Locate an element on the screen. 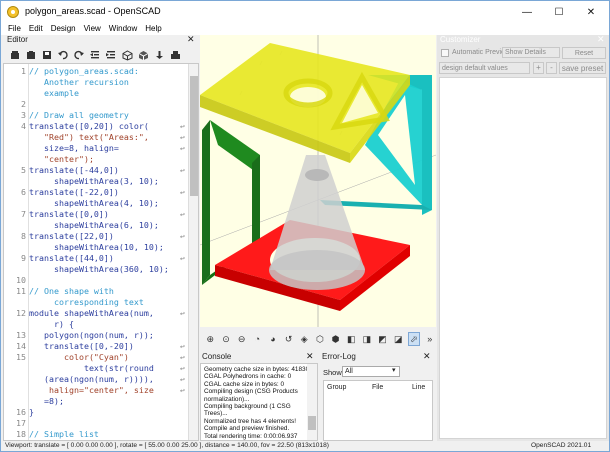 The width and height of the screenshot is (610, 452). menu-help: Help is located at coordinates (154, 29).